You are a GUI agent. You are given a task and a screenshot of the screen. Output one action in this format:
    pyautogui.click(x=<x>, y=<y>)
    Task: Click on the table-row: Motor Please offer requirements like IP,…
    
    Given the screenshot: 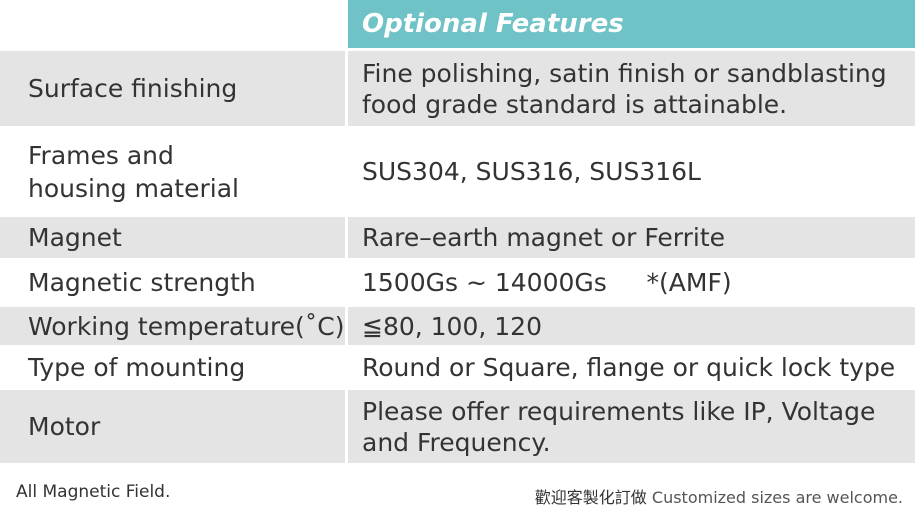 What is the action you would take?
    pyautogui.click(x=457, y=428)
    